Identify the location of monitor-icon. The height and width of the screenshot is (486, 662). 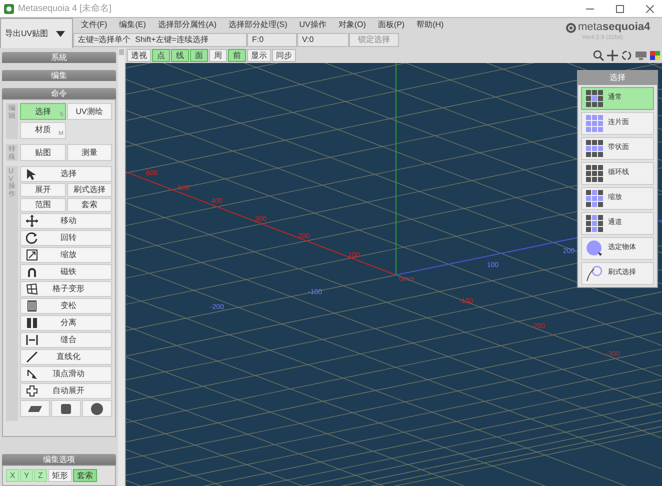
(641, 55).